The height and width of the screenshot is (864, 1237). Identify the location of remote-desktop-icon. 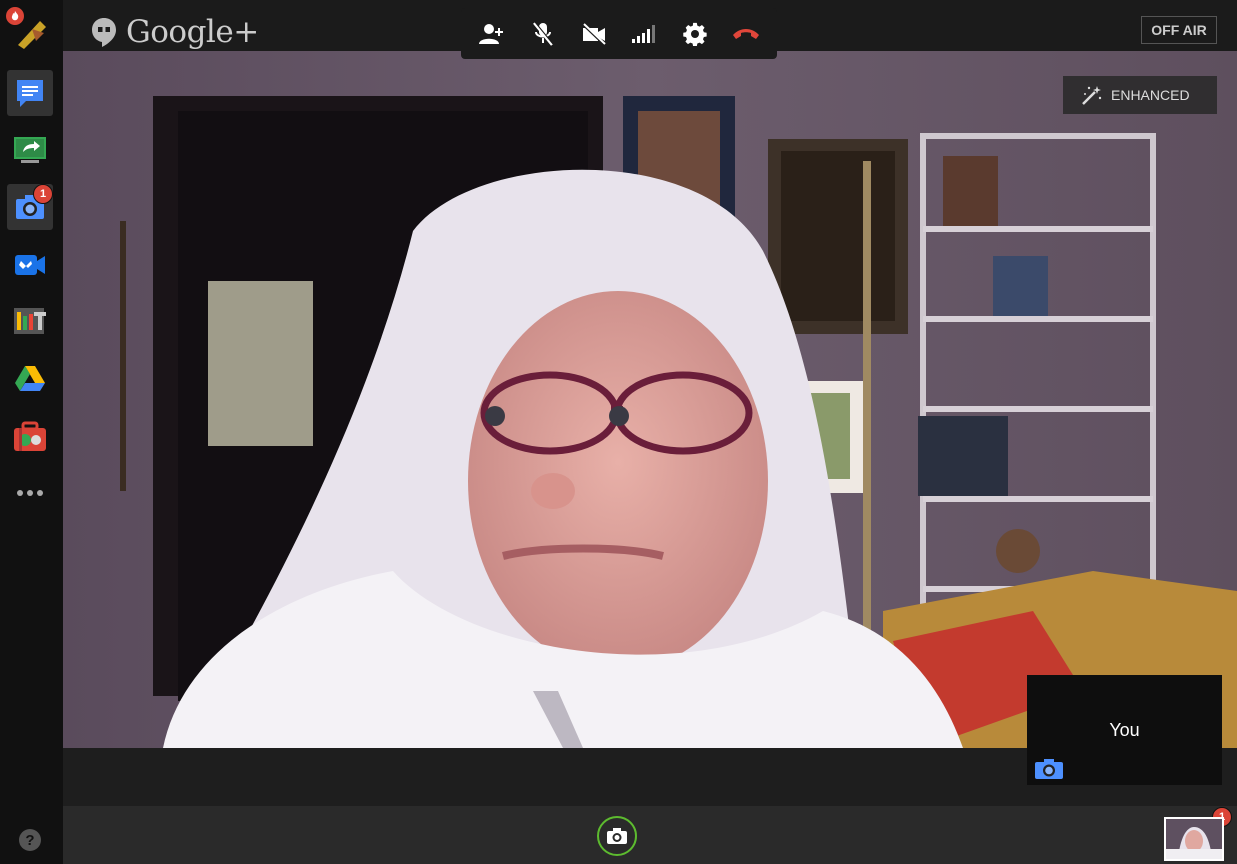
(30, 265).